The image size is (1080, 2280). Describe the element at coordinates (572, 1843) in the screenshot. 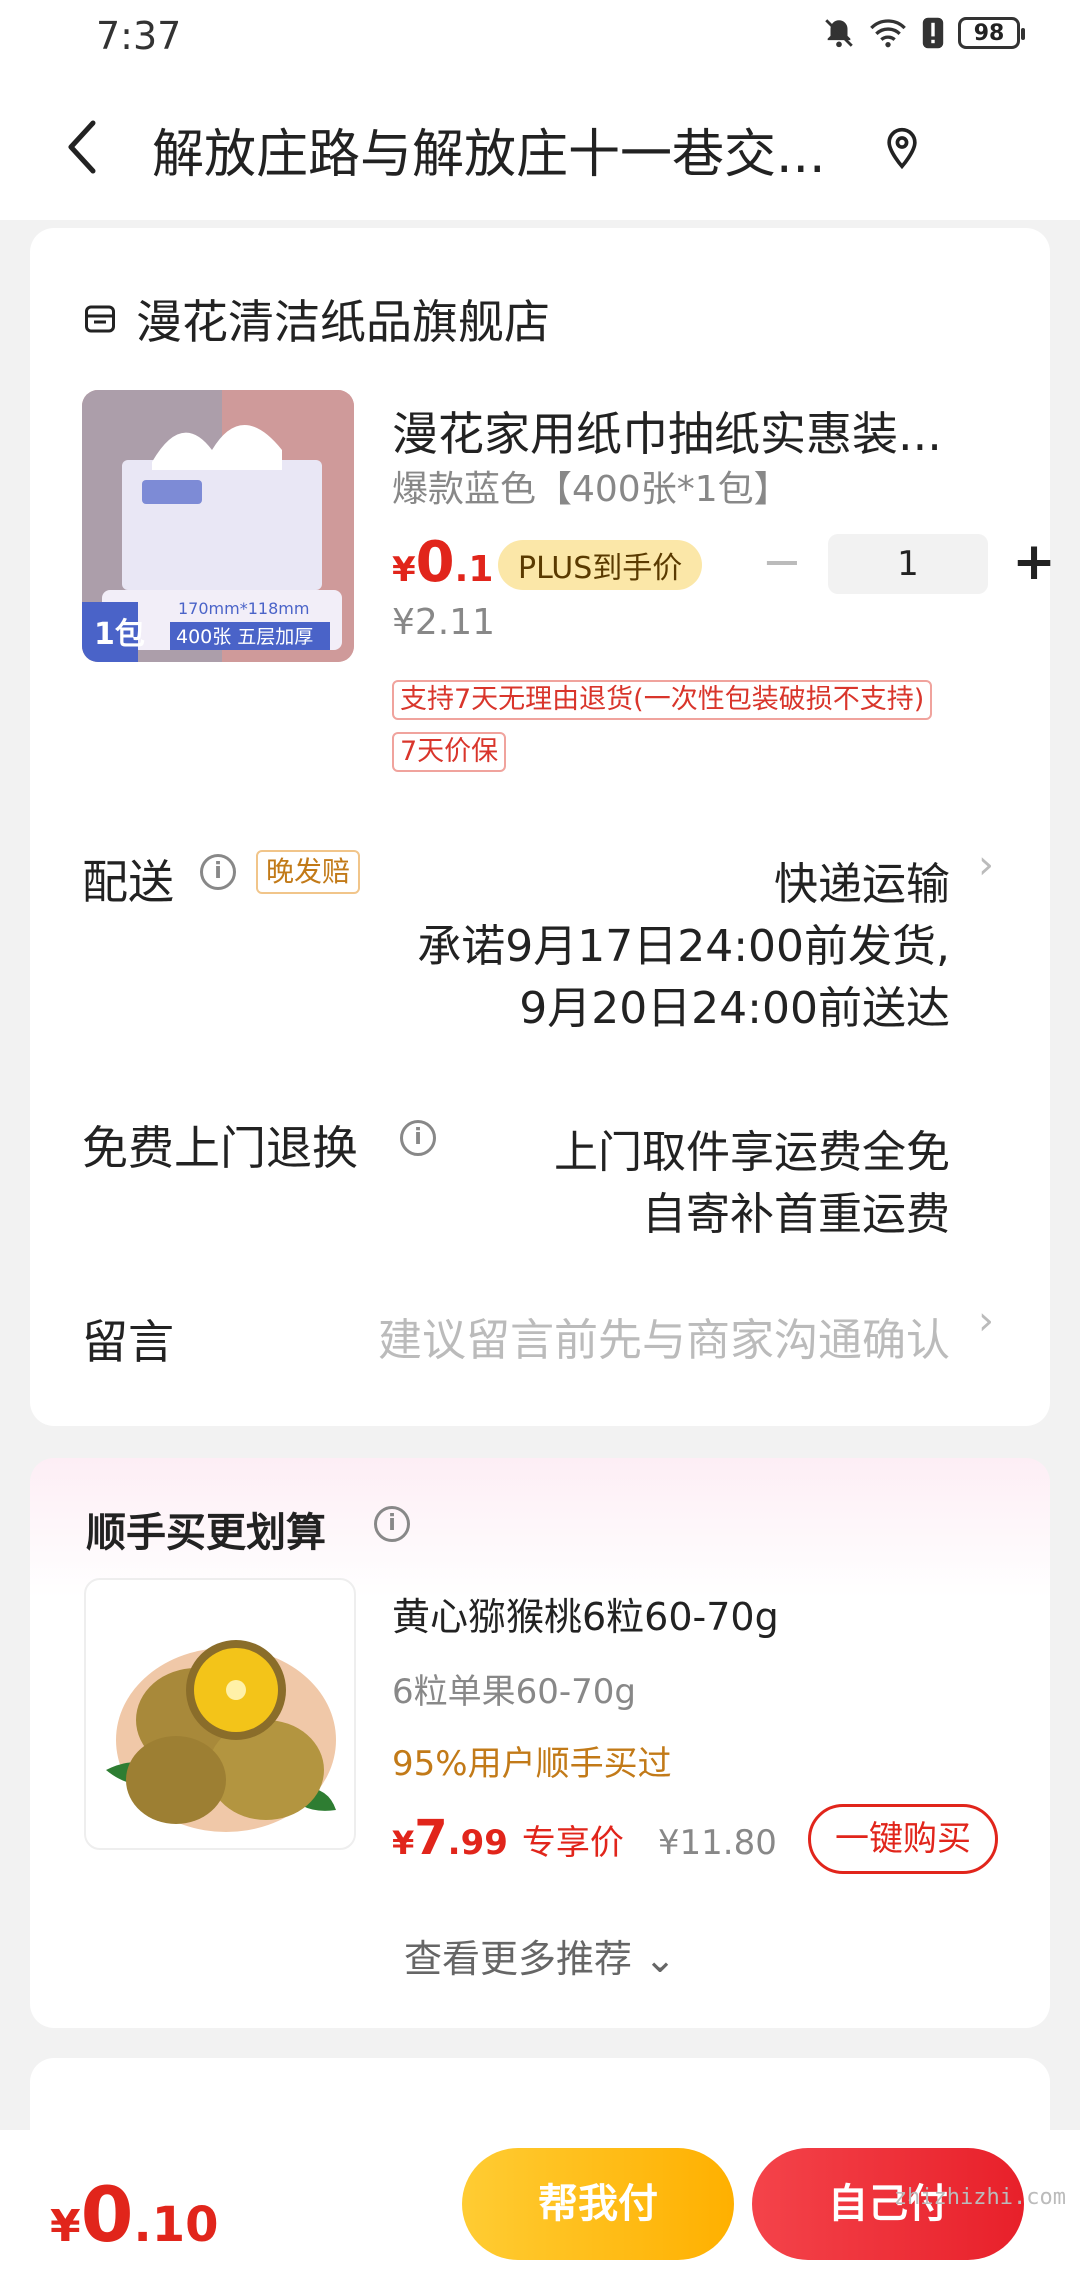

I see `recommend-exclusive-label: 专享价` at that location.